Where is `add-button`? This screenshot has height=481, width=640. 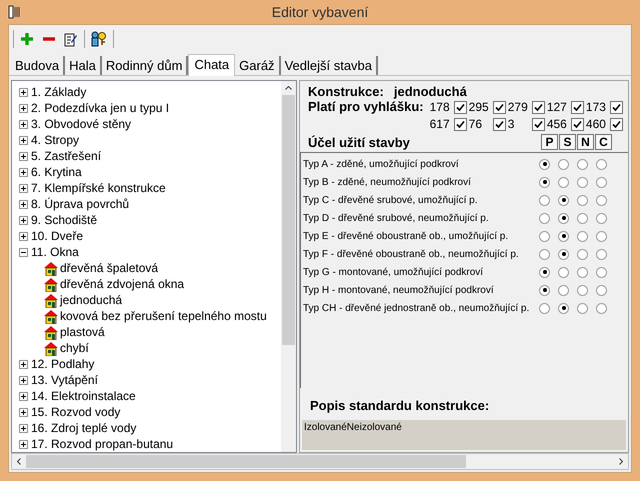 add-button is located at coordinates (27, 39).